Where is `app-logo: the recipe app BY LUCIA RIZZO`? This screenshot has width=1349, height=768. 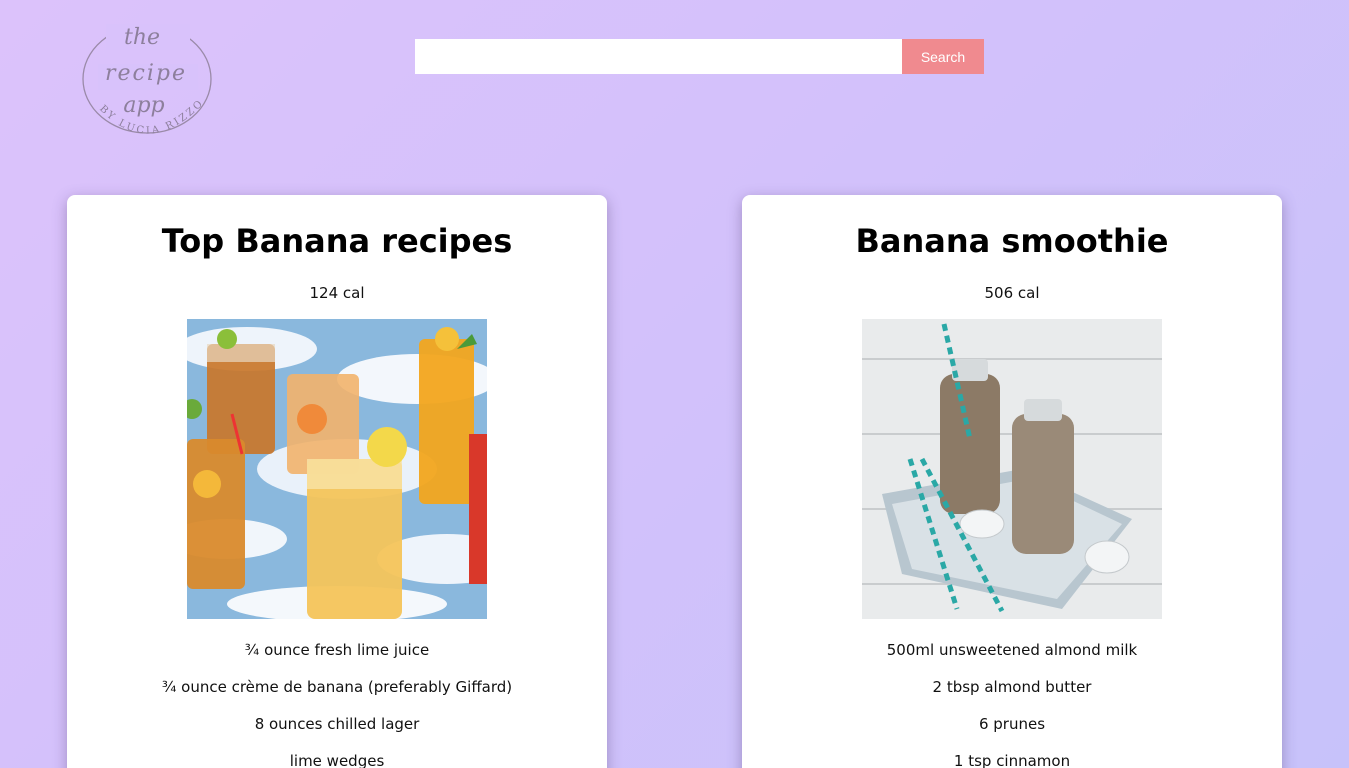
app-logo: the recipe app BY LUCIA RIZZO is located at coordinates (148, 81).